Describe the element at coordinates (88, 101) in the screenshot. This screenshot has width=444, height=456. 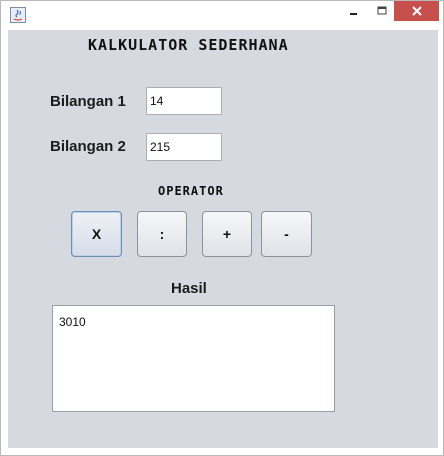
I see `bilangan-1-label: Bilangan 1` at that location.